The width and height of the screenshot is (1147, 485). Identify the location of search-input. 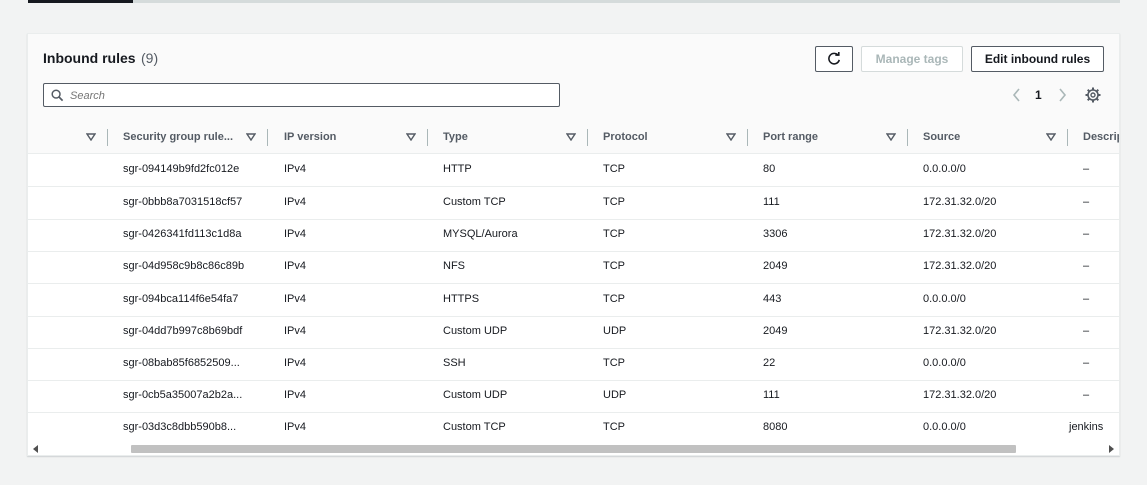
(310, 96).